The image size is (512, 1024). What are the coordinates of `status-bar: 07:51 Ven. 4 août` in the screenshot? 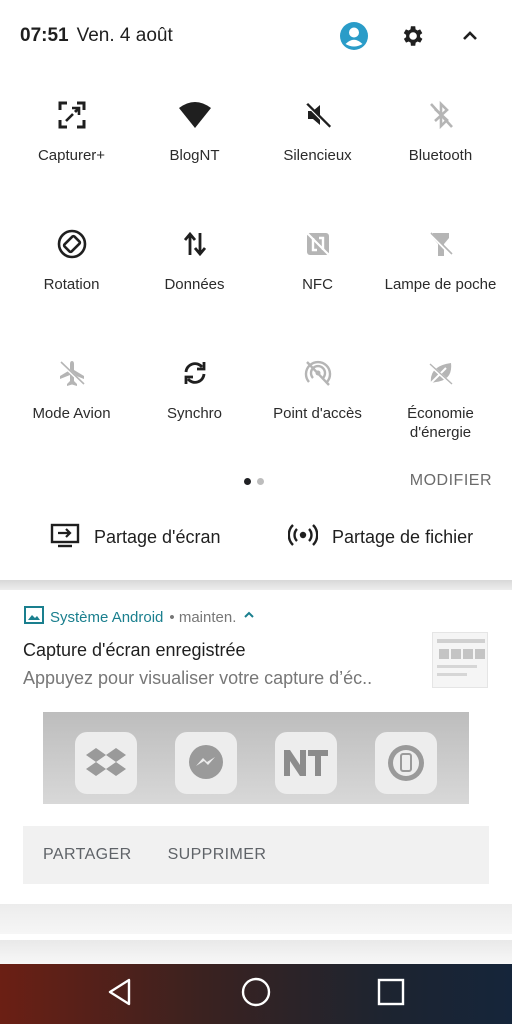 It's located at (256, 36).